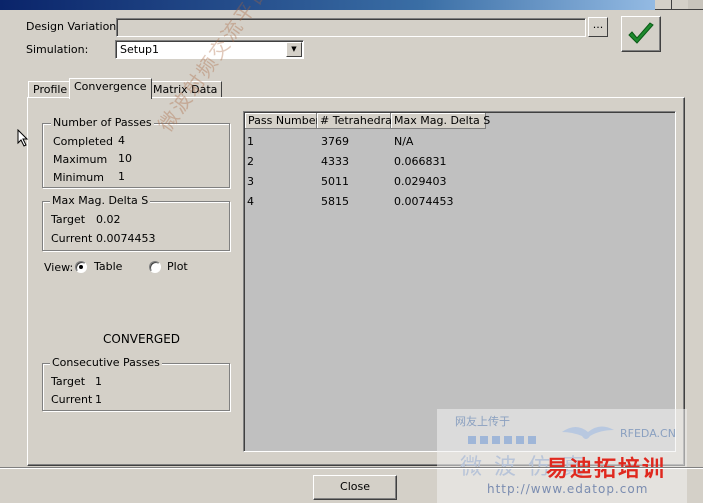 Image resolution: width=703 pixels, height=503 pixels. What do you see at coordinates (59, 267) in the screenshot?
I see `view-label: View:` at bounding box center [59, 267].